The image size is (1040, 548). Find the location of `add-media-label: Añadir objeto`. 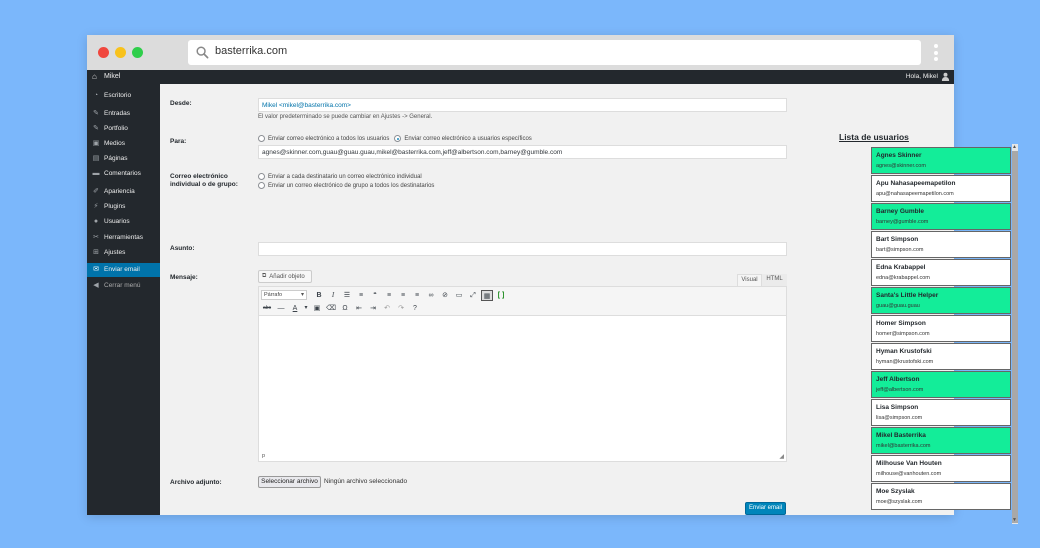

add-media-label: Añadir objeto is located at coordinates (287, 276).